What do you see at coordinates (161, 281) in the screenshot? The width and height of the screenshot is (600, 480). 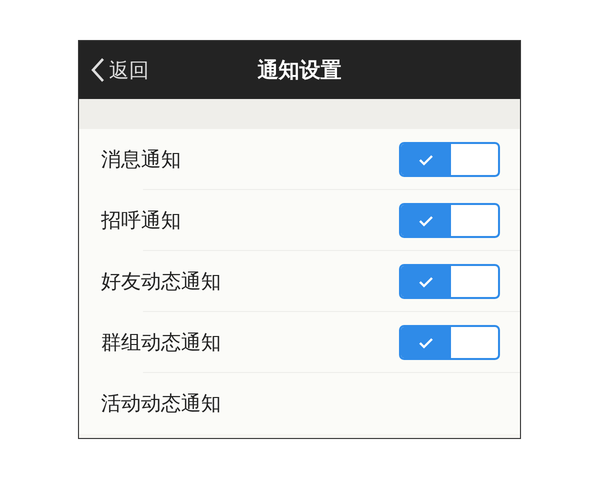 I see `setting-label: 好友动态通知` at bounding box center [161, 281].